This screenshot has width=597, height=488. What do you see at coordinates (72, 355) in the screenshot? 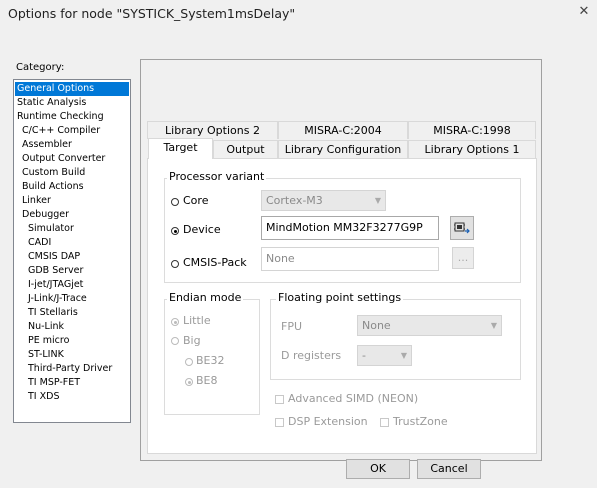
I see `category-item: ST-LINK` at bounding box center [72, 355].